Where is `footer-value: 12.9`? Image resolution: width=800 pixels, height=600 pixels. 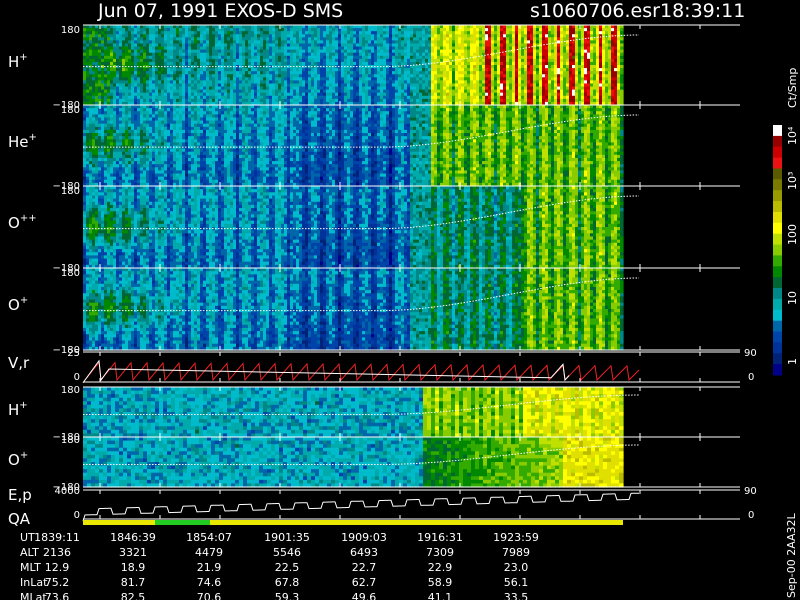
footer-value: 12.9 is located at coordinates (57, 567).